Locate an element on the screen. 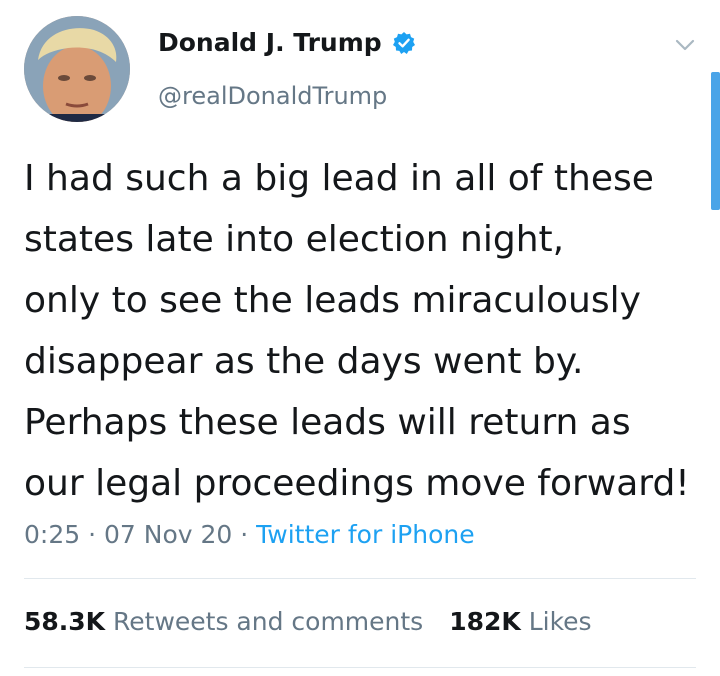 This screenshot has height=676, width=720. tweet-date: 07 Nov 20 is located at coordinates (168, 534).